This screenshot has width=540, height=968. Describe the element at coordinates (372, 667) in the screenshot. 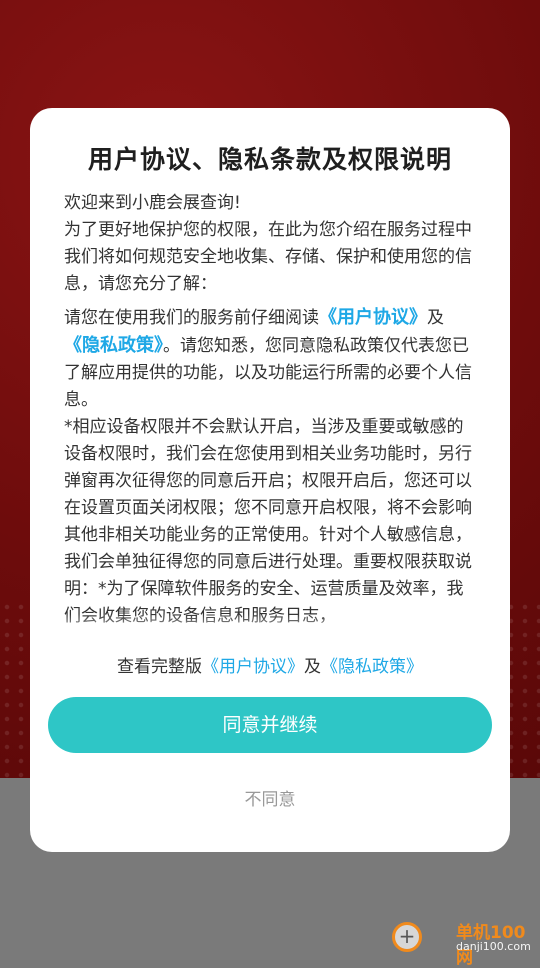

I see `full-privacy-policy-link: 《隐私政策》` at that location.